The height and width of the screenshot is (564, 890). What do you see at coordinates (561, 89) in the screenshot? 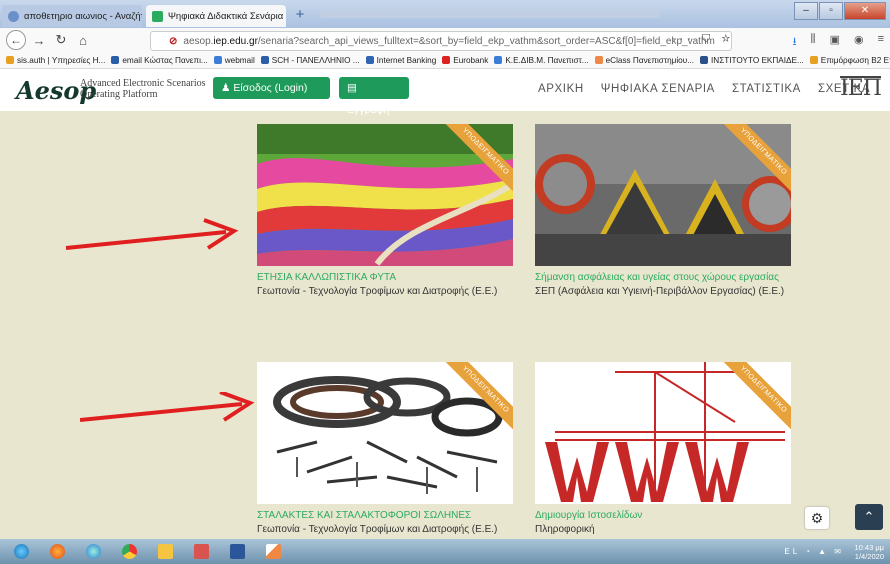
I see `nav-home: ΑΡΧΙΚΗ` at bounding box center [561, 89].